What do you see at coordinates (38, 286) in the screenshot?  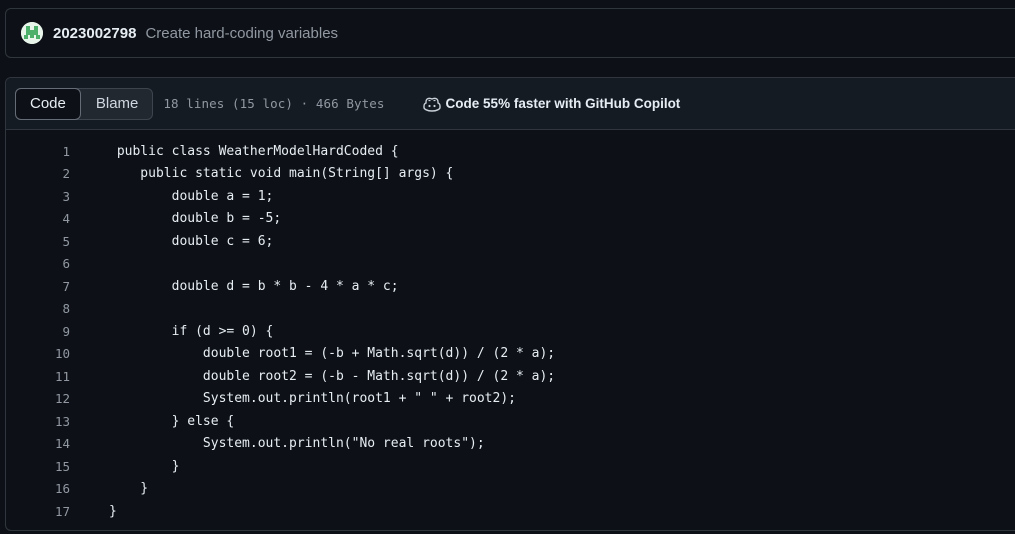 I see `line-number: 7` at bounding box center [38, 286].